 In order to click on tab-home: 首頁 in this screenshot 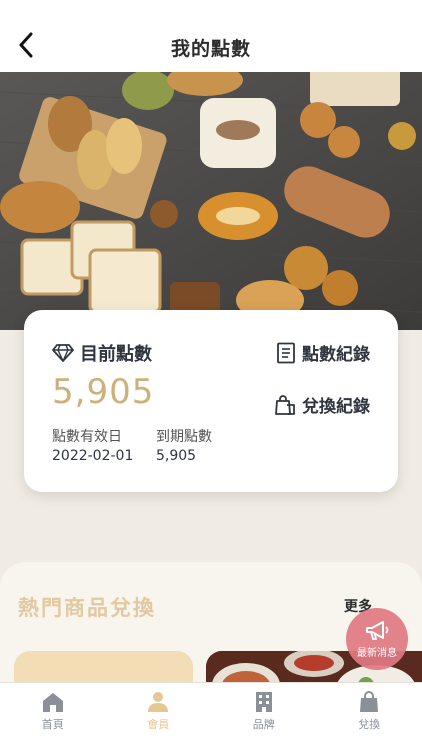, I will do `click(53, 716)`.